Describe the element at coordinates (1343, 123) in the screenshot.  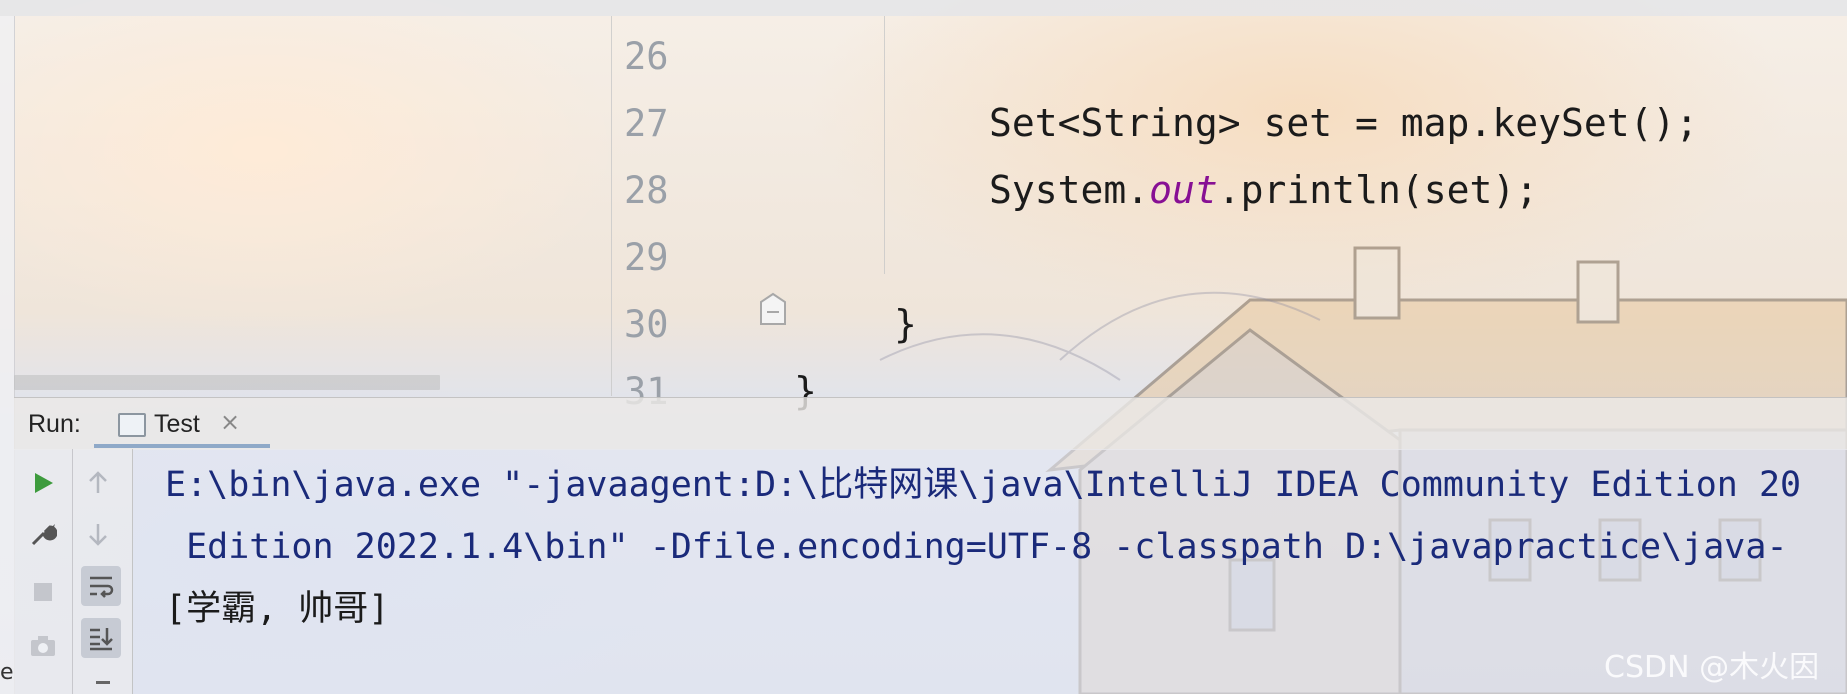
I see `code-line-27: Set<String> set = map.keySet();` at that location.